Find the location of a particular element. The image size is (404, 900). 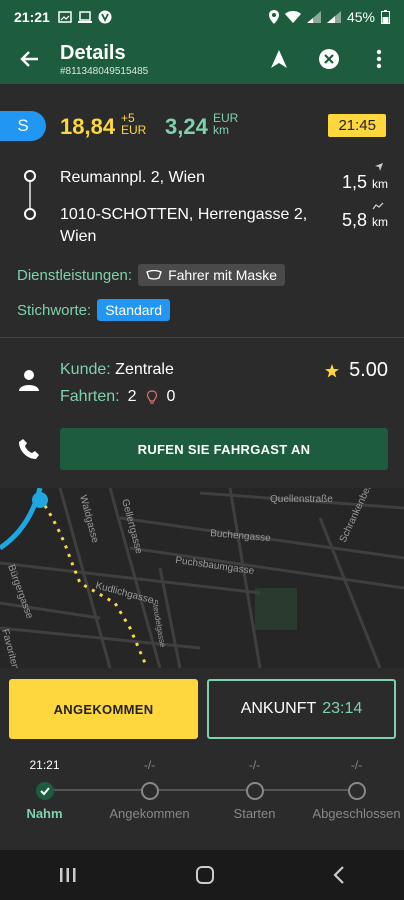

progress-step-completed: -/- Abgeschlossen is located at coordinates (356, 786).